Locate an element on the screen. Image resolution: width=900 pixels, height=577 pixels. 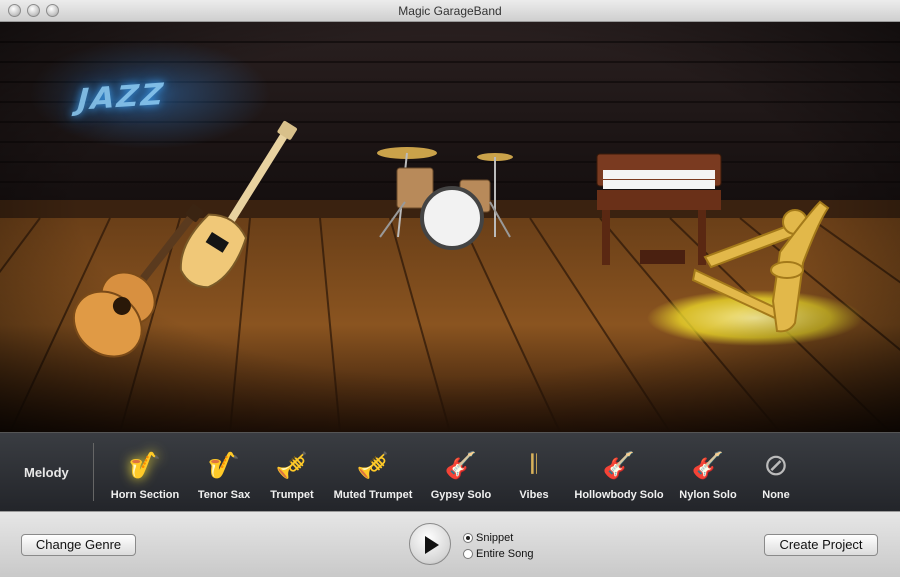
instrument-none: ⊘ None is located at coordinates (776, 474).